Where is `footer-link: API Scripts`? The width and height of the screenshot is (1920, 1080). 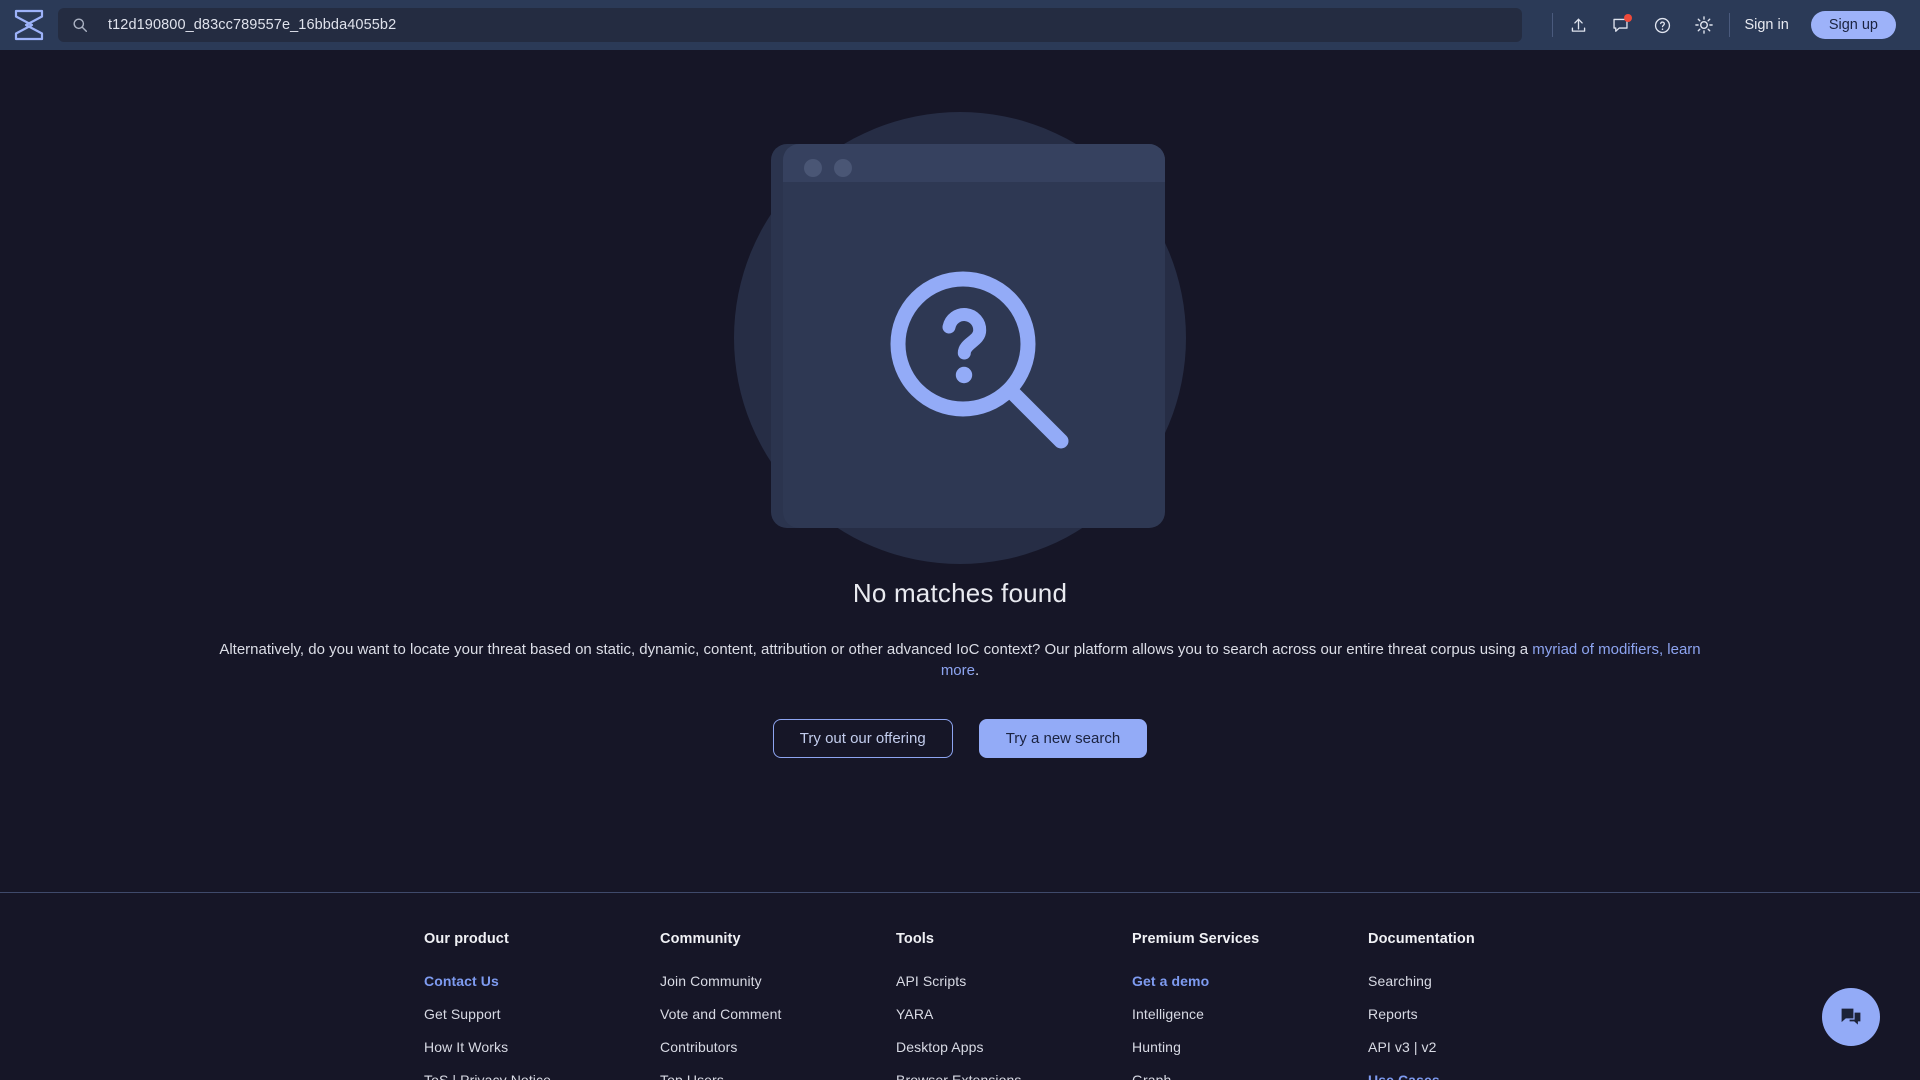
footer-link: API Scripts is located at coordinates (1014, 981).